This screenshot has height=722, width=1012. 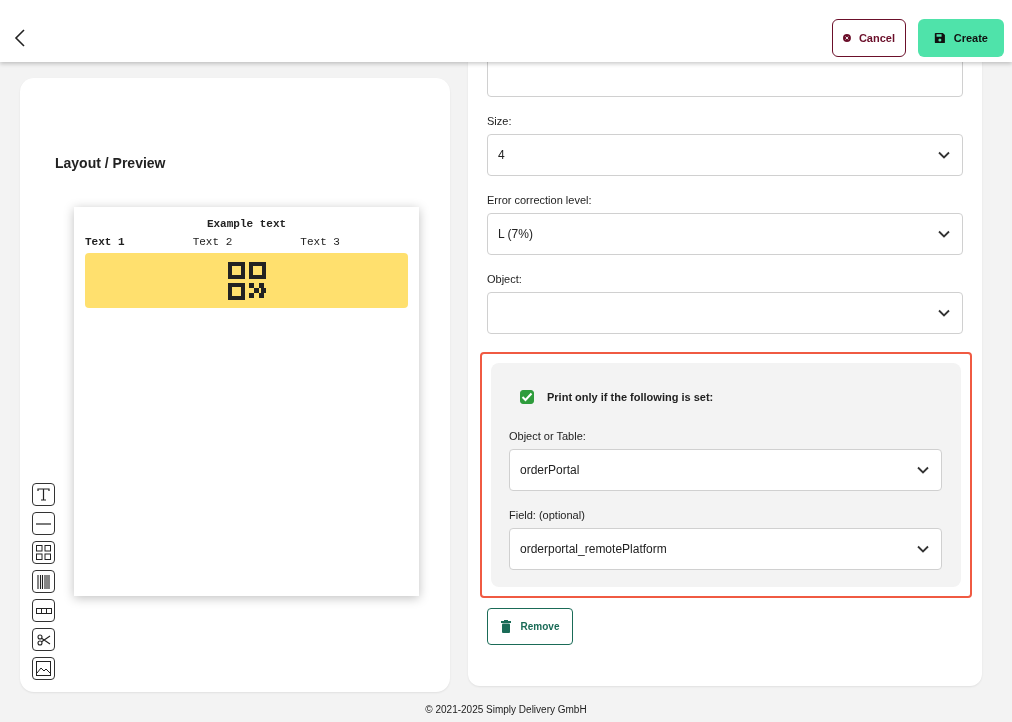 I want to click on field-label: Object:, so click(x=505, y=279).